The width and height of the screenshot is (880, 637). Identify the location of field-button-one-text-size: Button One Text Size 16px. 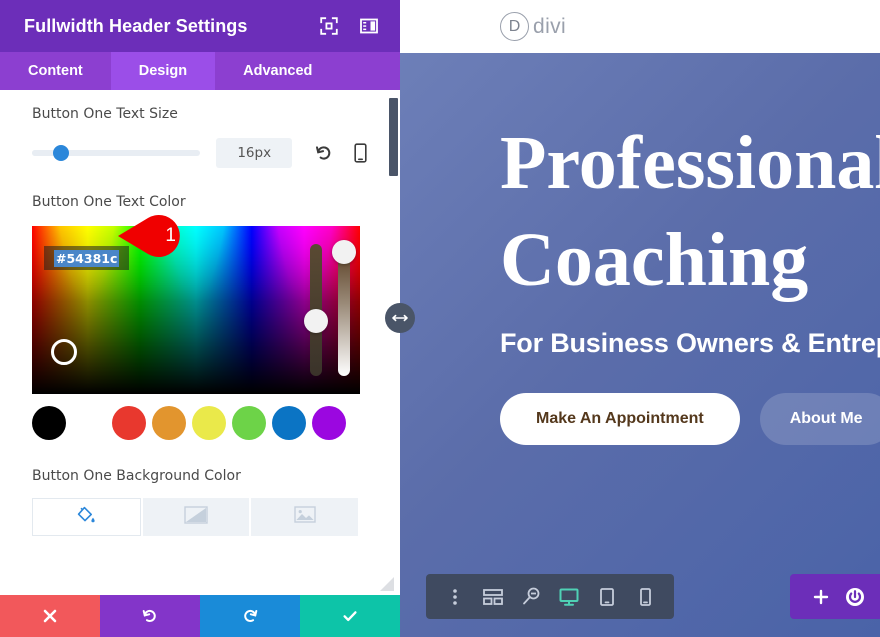
(200, 137).